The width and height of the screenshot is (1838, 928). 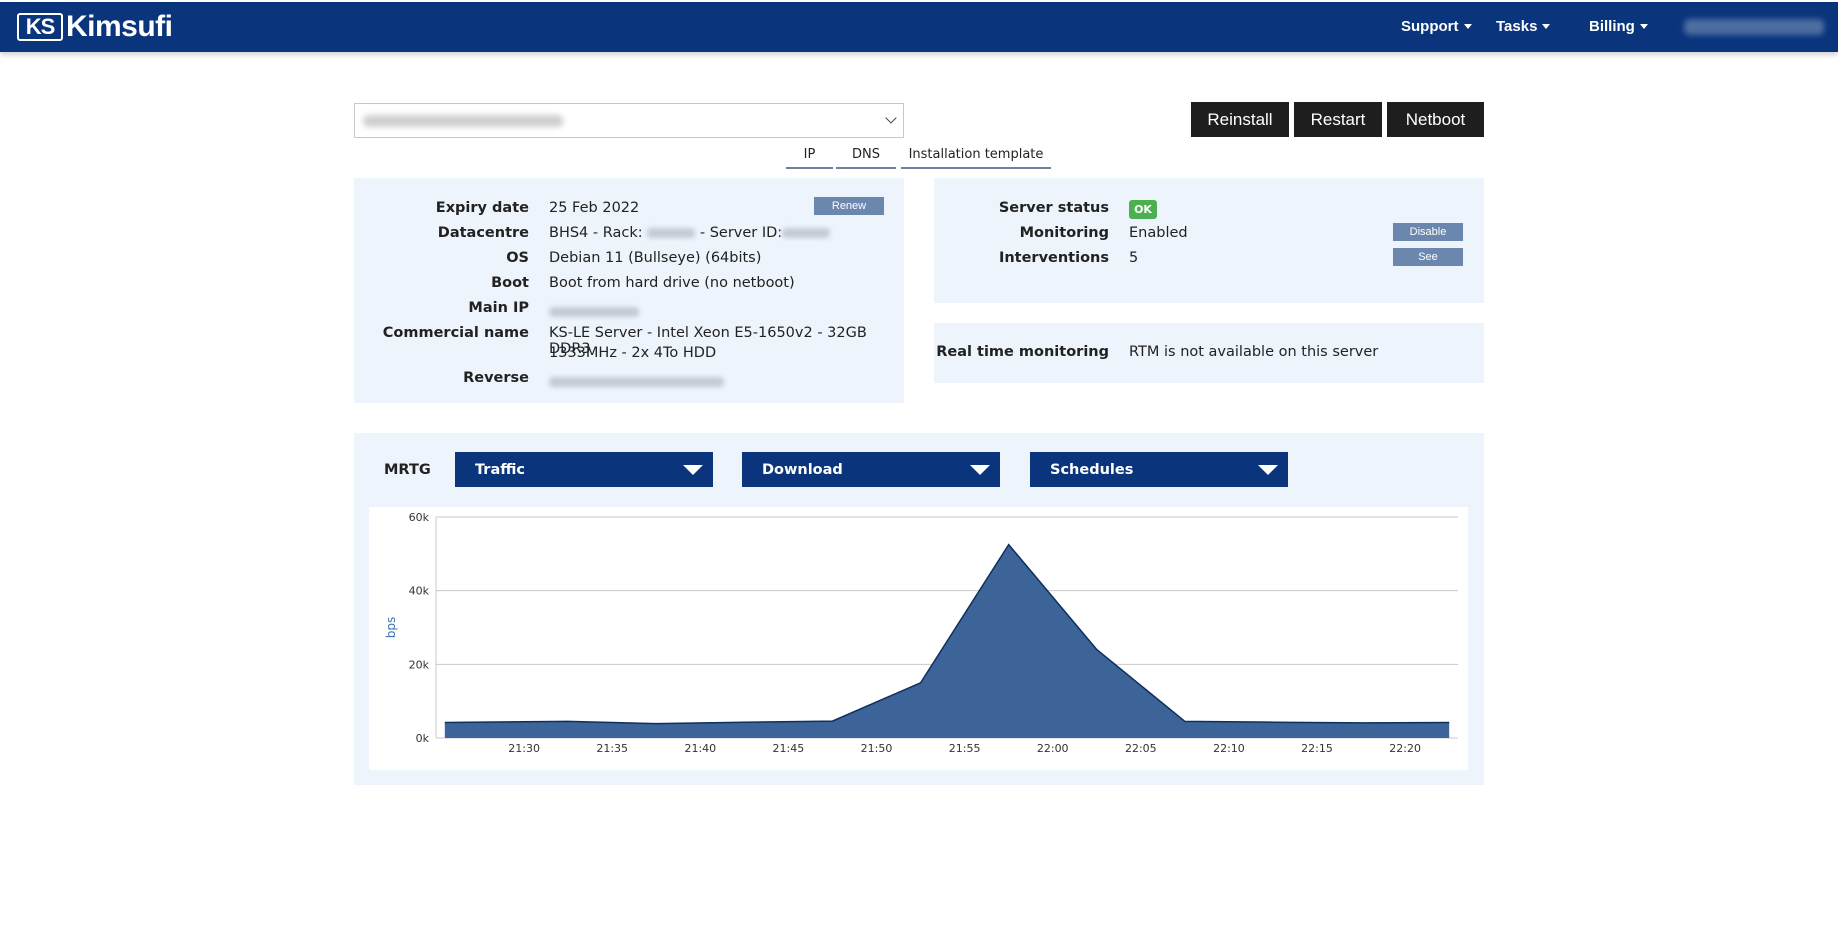 I want to click on main-ip-value-redacted, so click(x=594, y=312).